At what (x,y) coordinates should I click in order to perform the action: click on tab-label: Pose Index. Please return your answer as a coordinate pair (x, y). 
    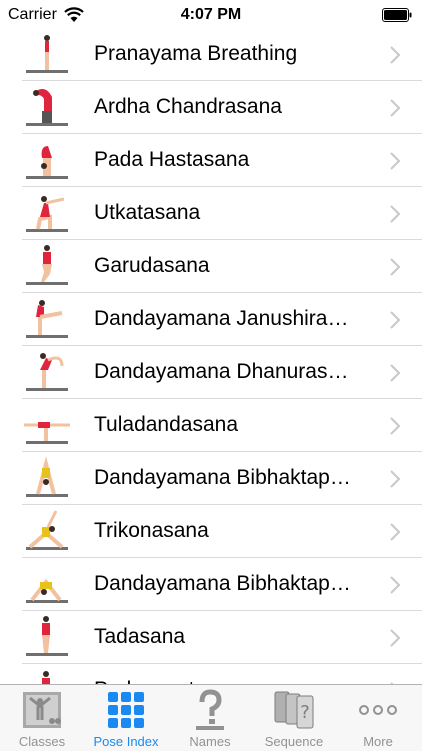
    Looking at the image, I should click on (126, 741).